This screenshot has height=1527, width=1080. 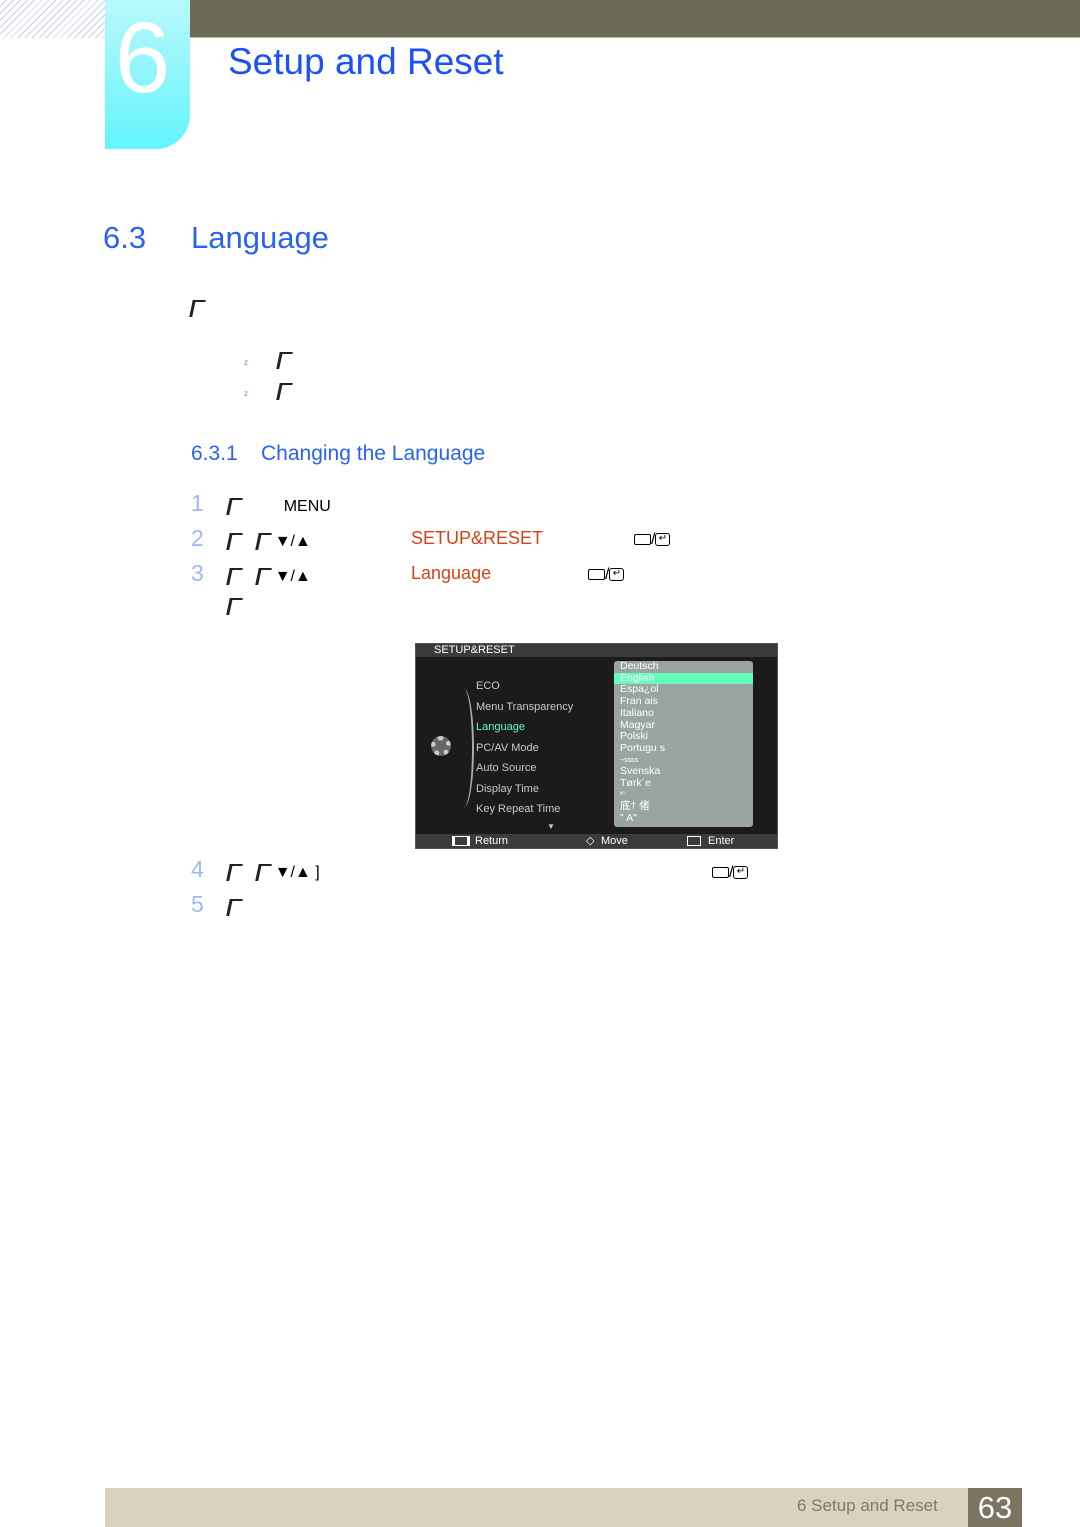 What do you see at coordinates (441, 746) in the screenshot?
I see `gear-icon` at bounding box center [441, 746].